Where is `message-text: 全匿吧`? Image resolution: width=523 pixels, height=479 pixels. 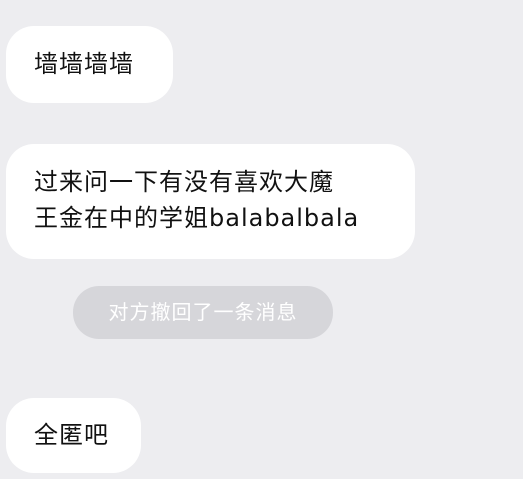
message-text: 全匿吧 is located at coordinates (71, 435).